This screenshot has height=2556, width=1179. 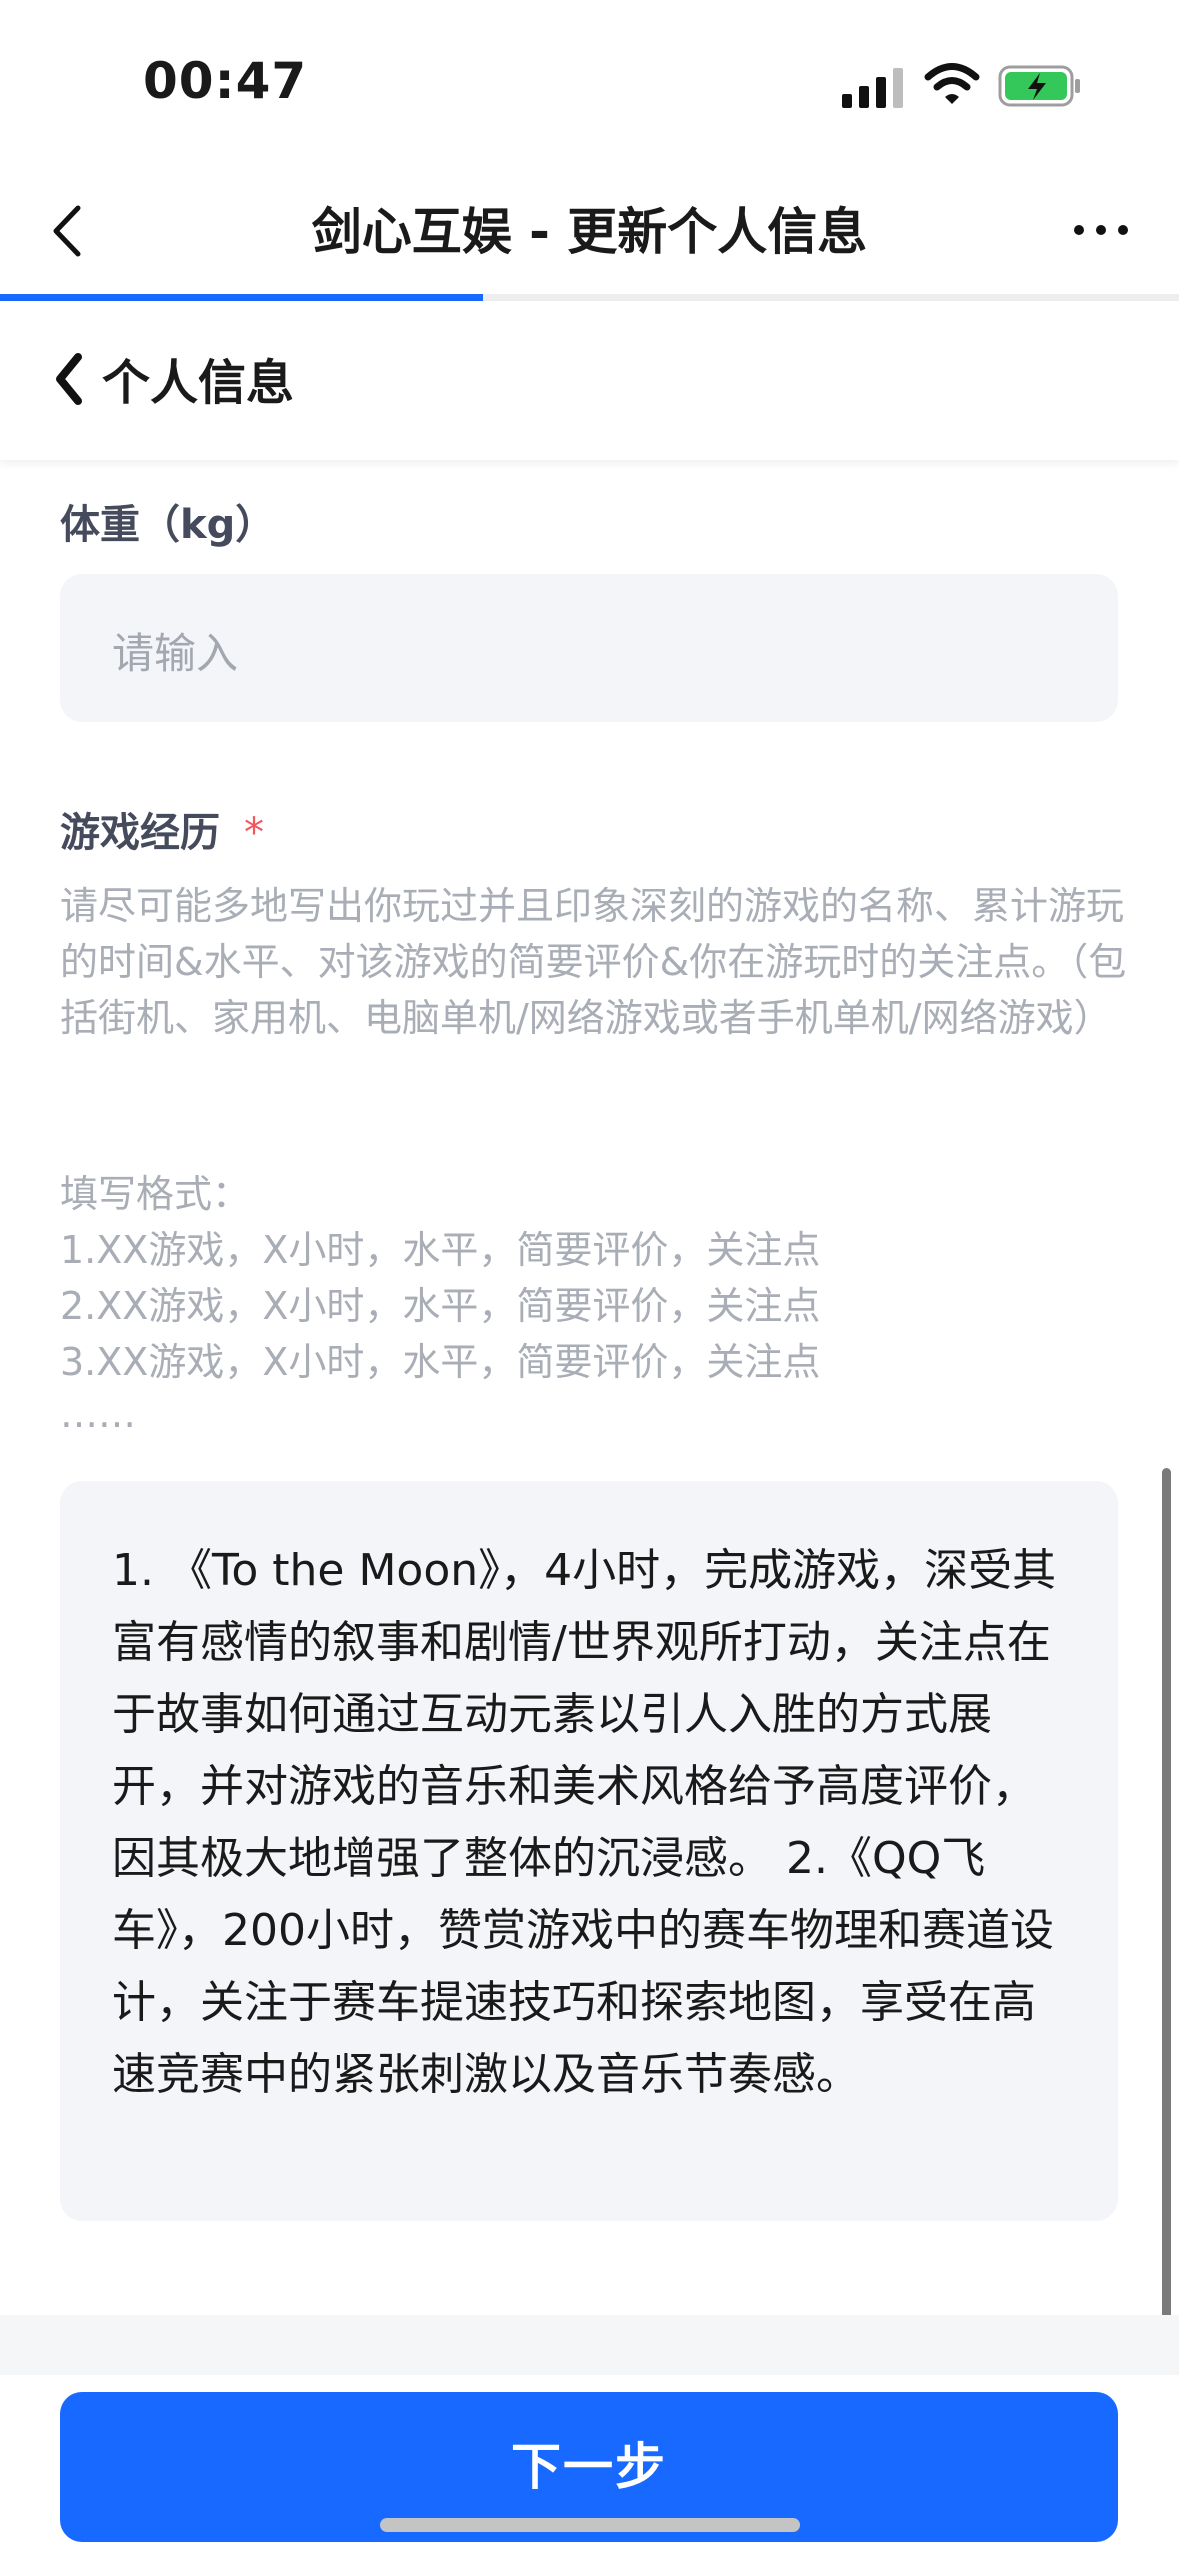 I want to click on game-experience-label: 游戏经历 *, so click(x=162, y=829).